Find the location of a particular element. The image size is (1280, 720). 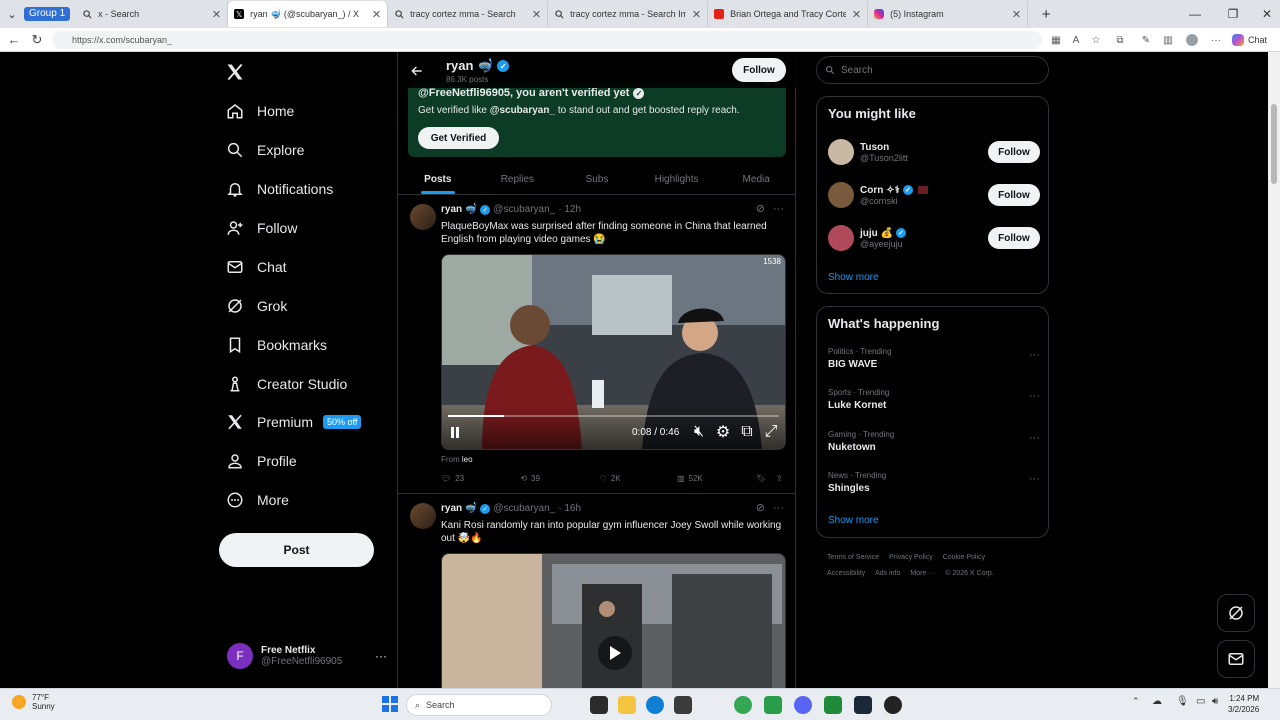

pause-icon is located at coordinates (455, 432).